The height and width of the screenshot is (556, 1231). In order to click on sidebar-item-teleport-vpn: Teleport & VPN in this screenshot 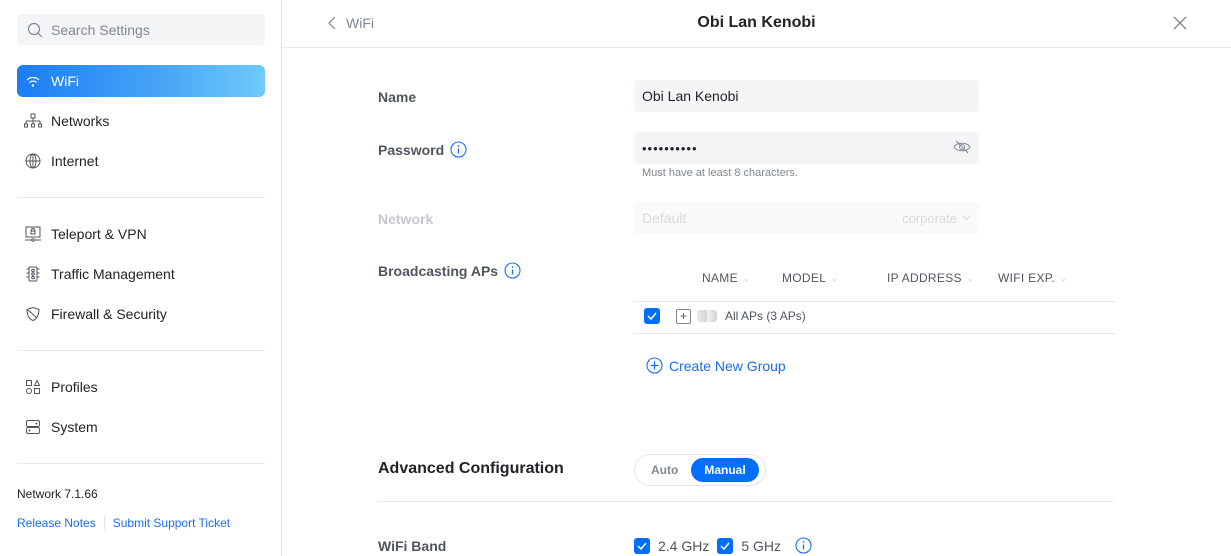, I will do `click(141, 234)`.